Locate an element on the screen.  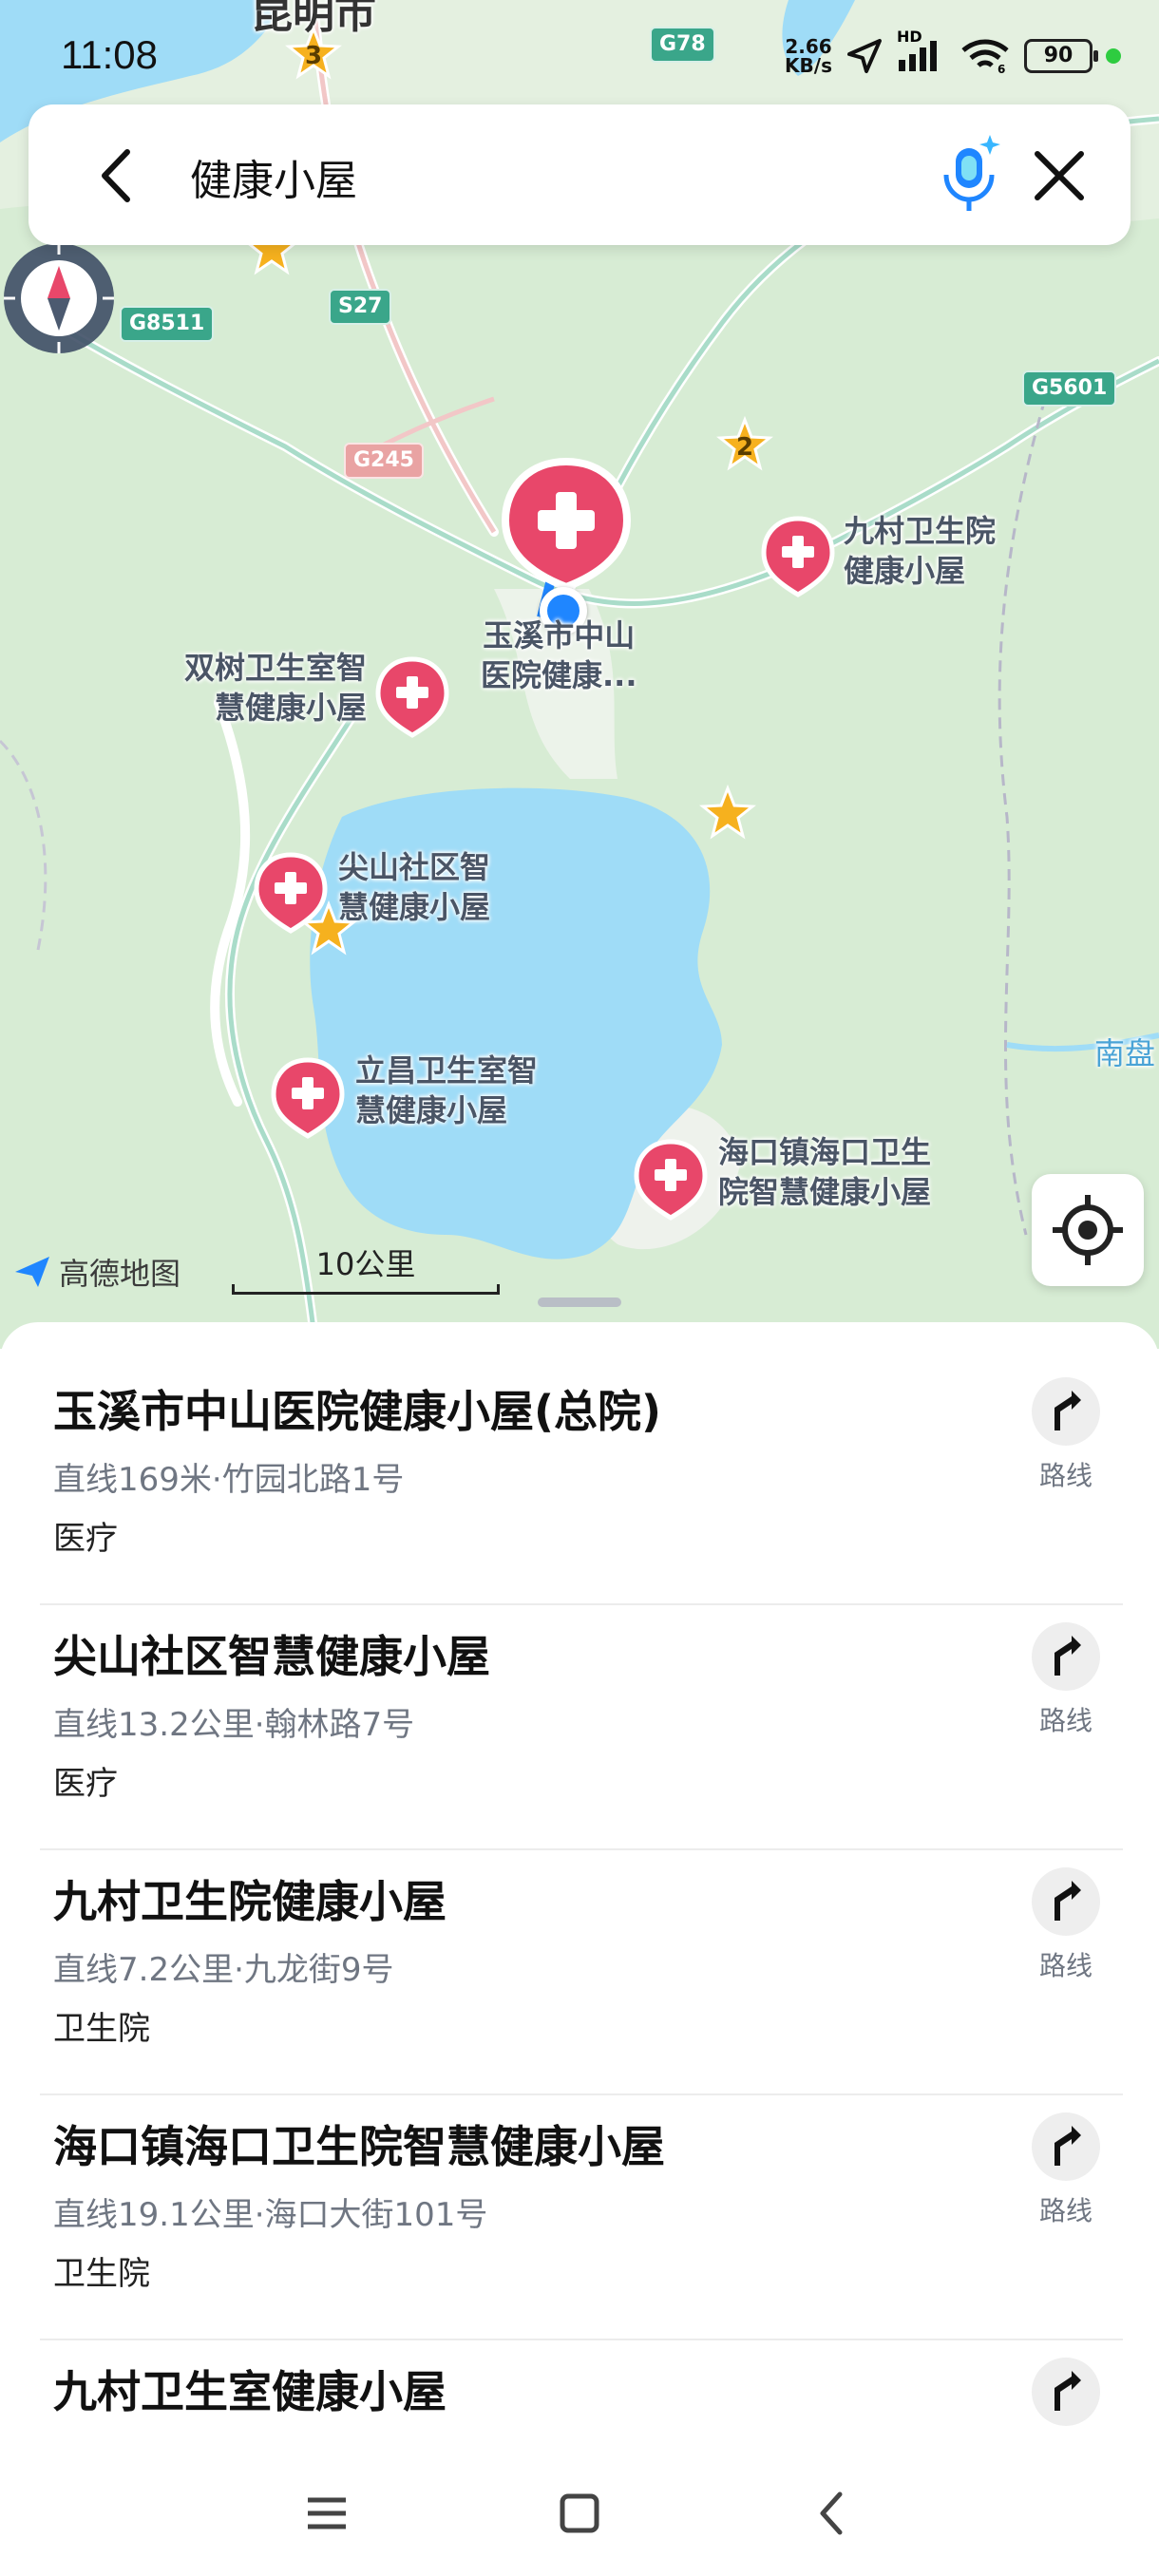
pin-label-line: 双树卫生室智 is located at coordinates (275, 668).